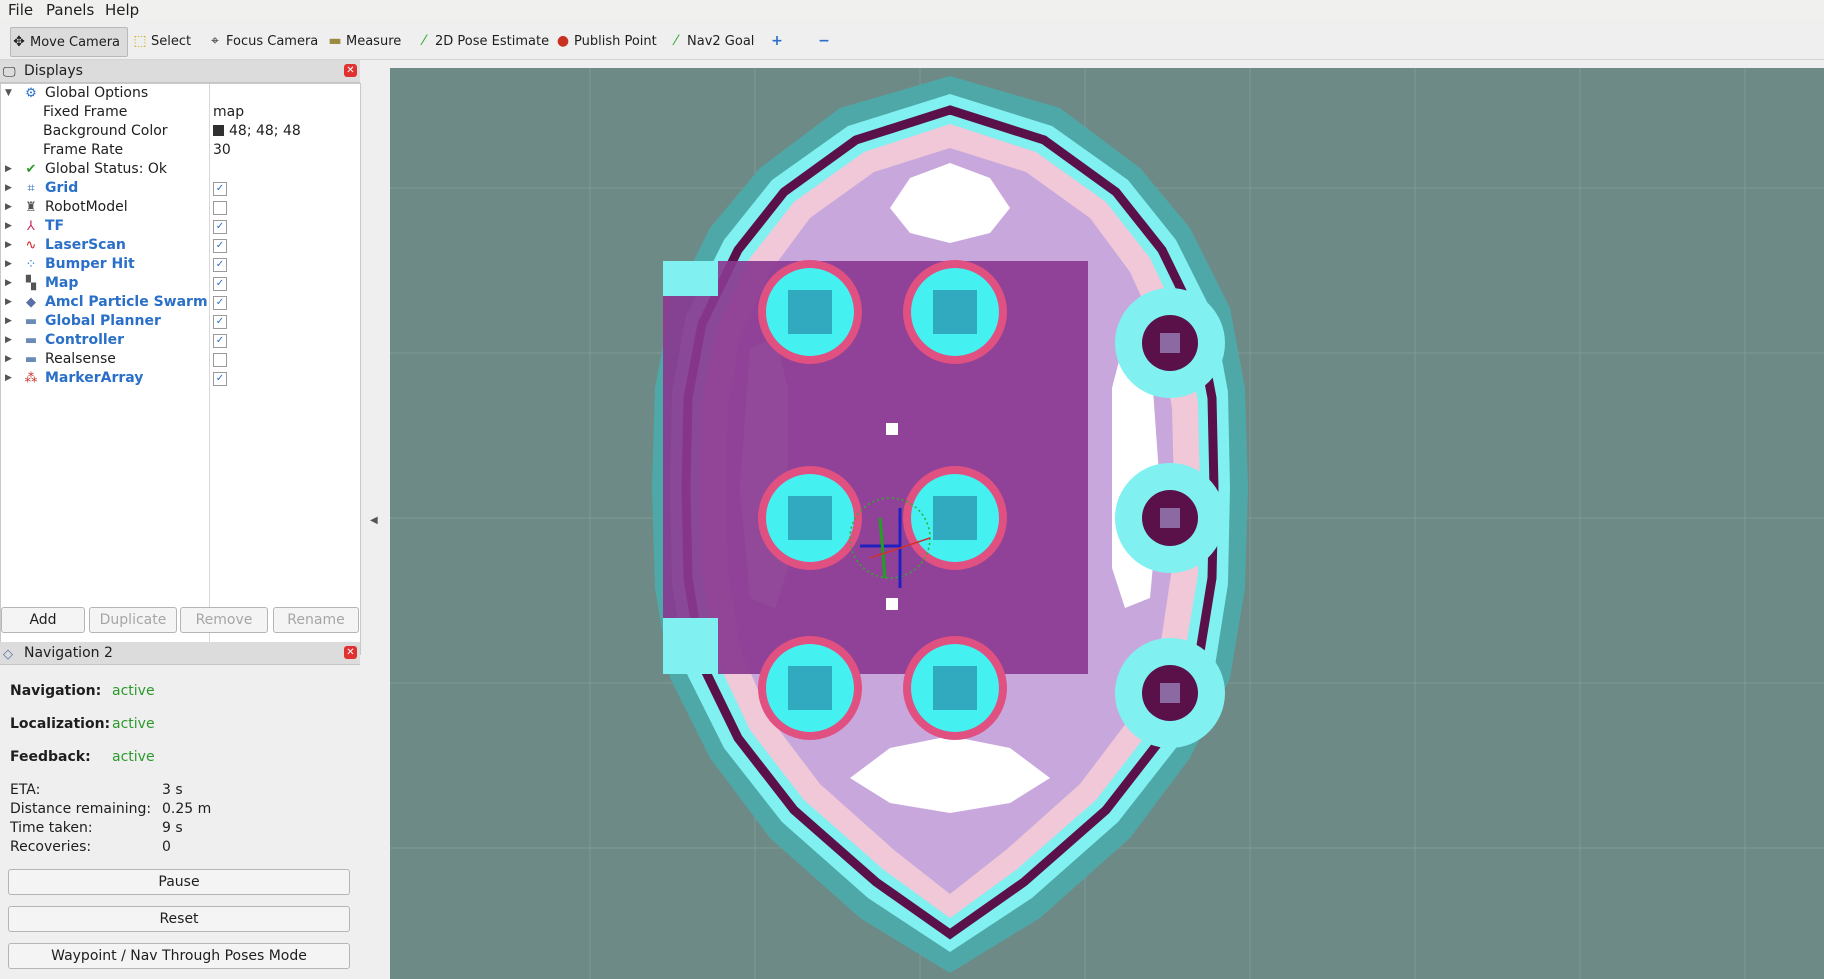 This screenshot has width=1824, height=979. What do you see at coordinates (676, 41) in the screenshot?
I see `nav2-goal-icon: ⁄` at bounding box center [676, 41].